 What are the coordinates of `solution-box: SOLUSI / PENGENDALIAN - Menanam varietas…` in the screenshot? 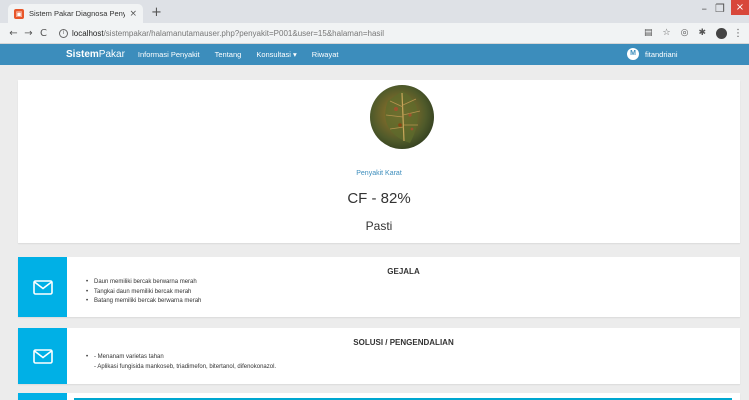 It's located at (379, 356).